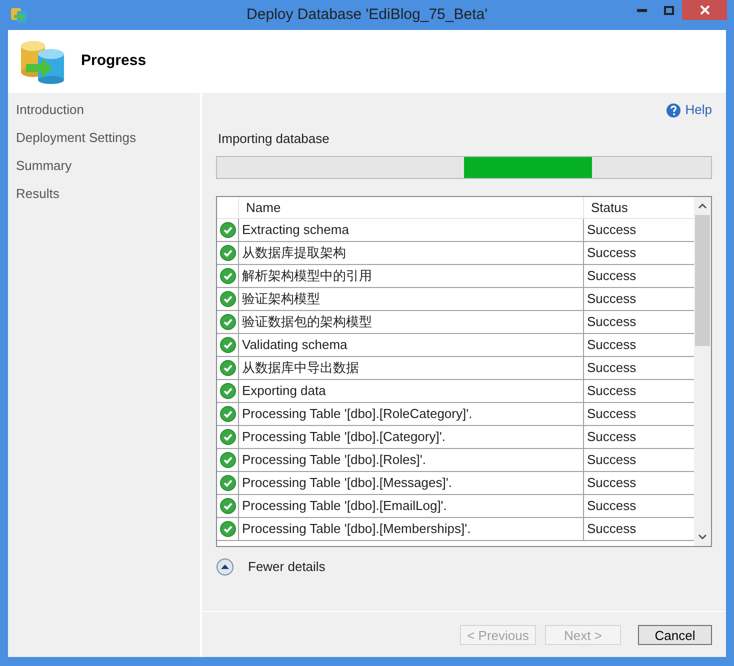  What do you see at coordinates (274, 139) in the screenshot?
I see `operation-label: Importing database` at bounding box center [274, 139].